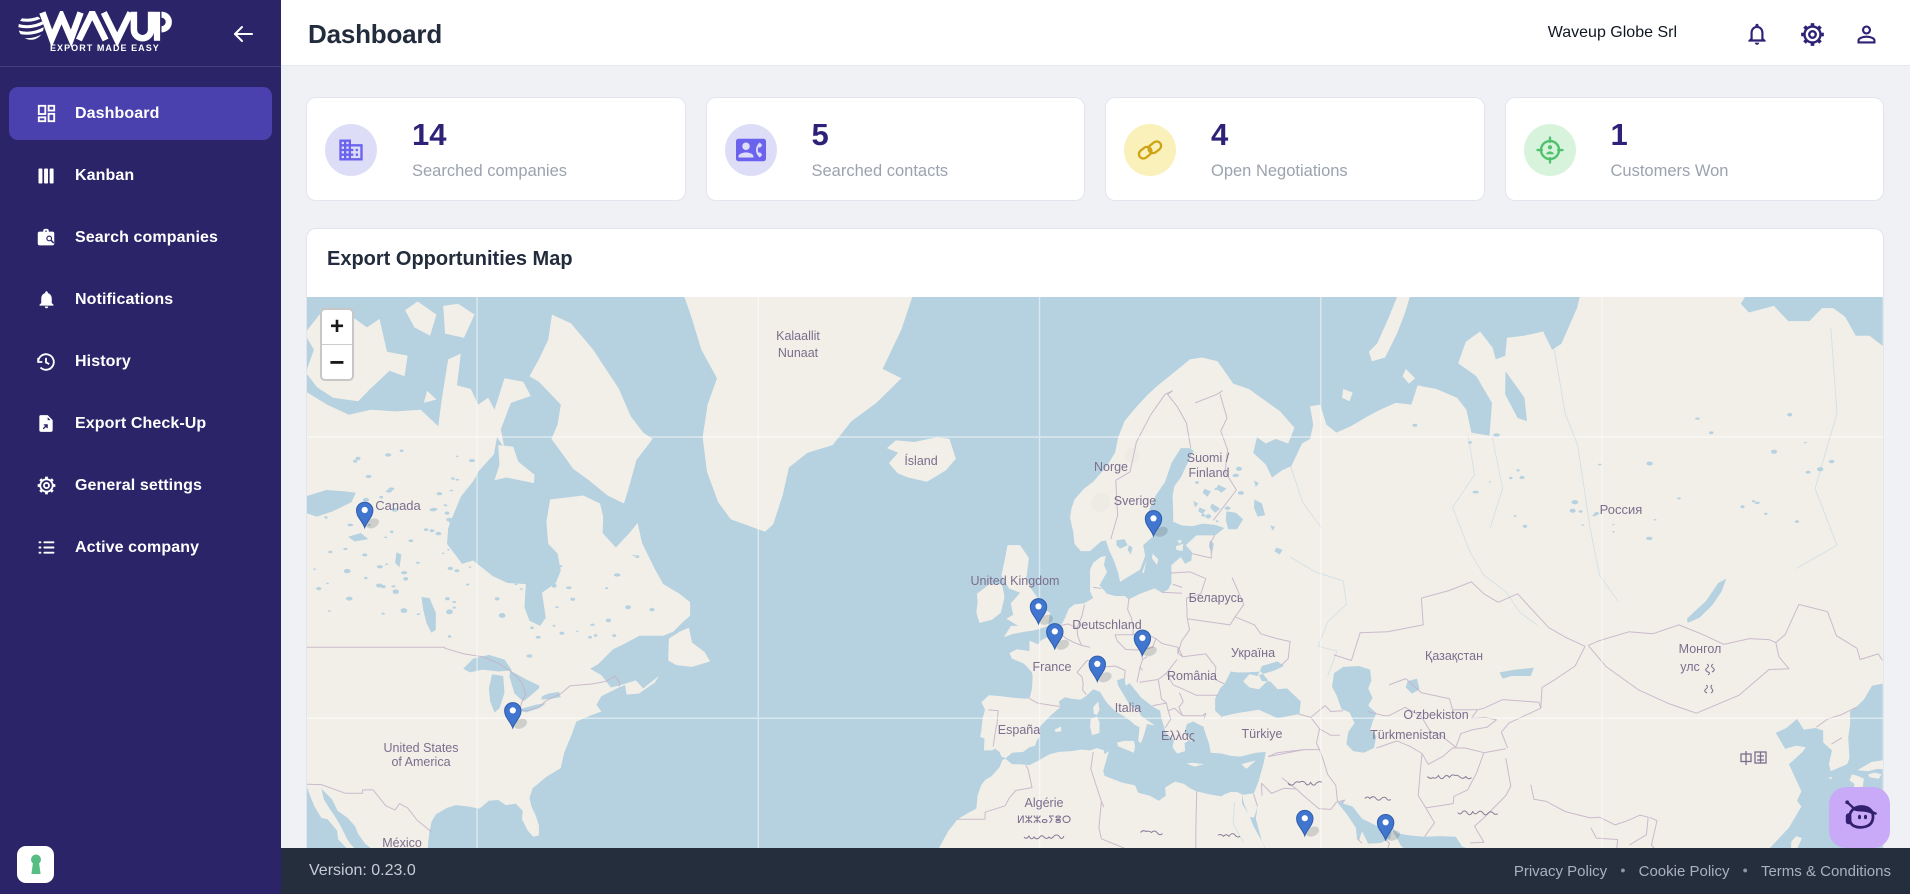 This screenshot has width=1910, height=894. I want to click on svg-text: Россия, so click(1621, 509).